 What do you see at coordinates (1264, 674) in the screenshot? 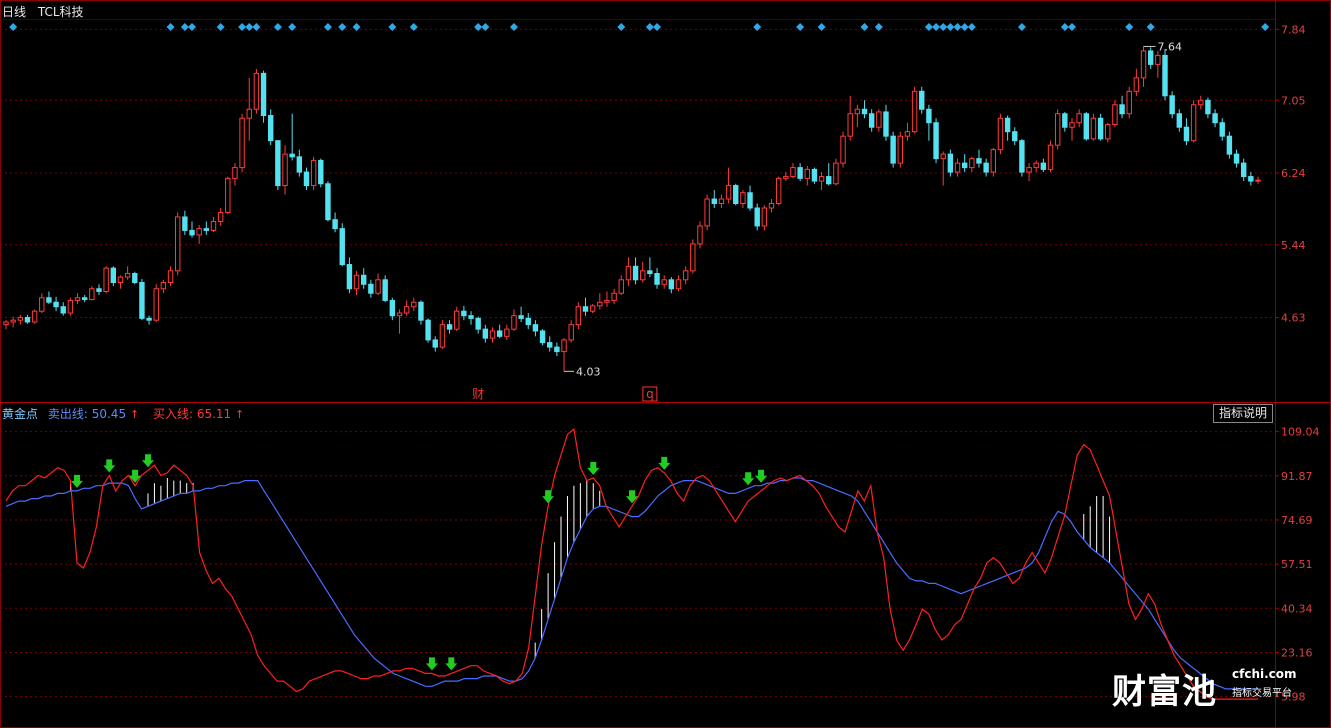
I see `logo-site: cfchi.com` at bounding box center [1264, 674].